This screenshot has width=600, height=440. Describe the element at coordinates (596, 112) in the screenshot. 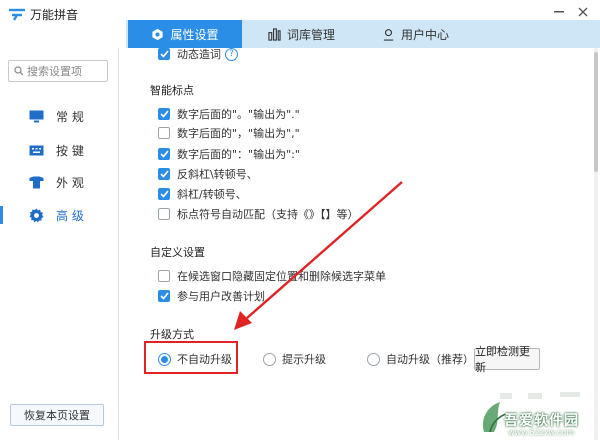

I see `scrollbar-thumb` at that location.